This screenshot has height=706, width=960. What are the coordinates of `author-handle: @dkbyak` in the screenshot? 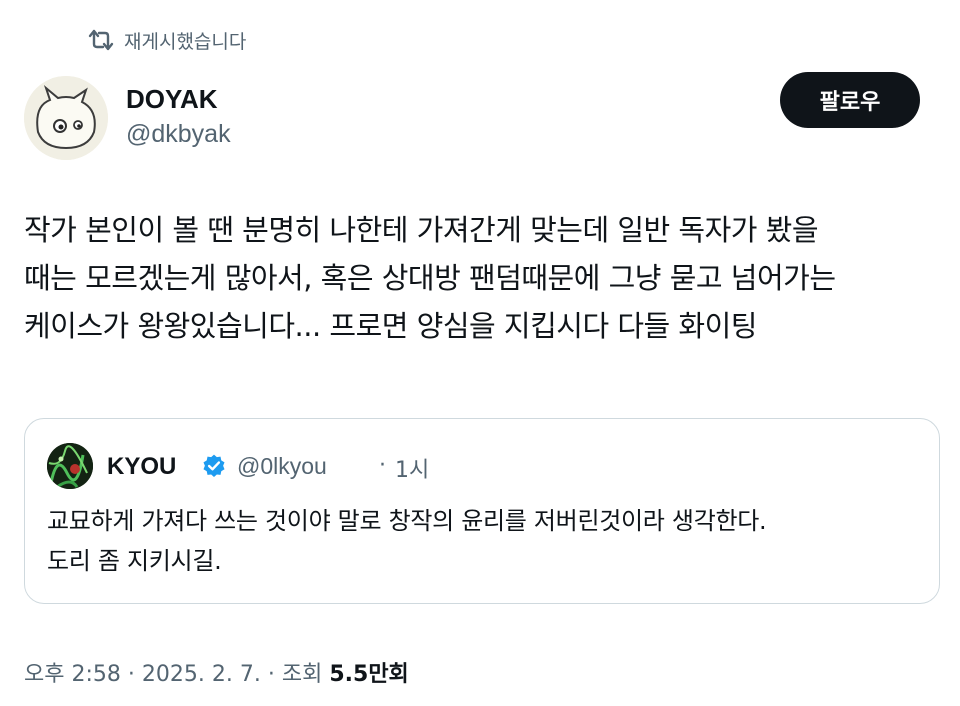 It's located at (178, 134).